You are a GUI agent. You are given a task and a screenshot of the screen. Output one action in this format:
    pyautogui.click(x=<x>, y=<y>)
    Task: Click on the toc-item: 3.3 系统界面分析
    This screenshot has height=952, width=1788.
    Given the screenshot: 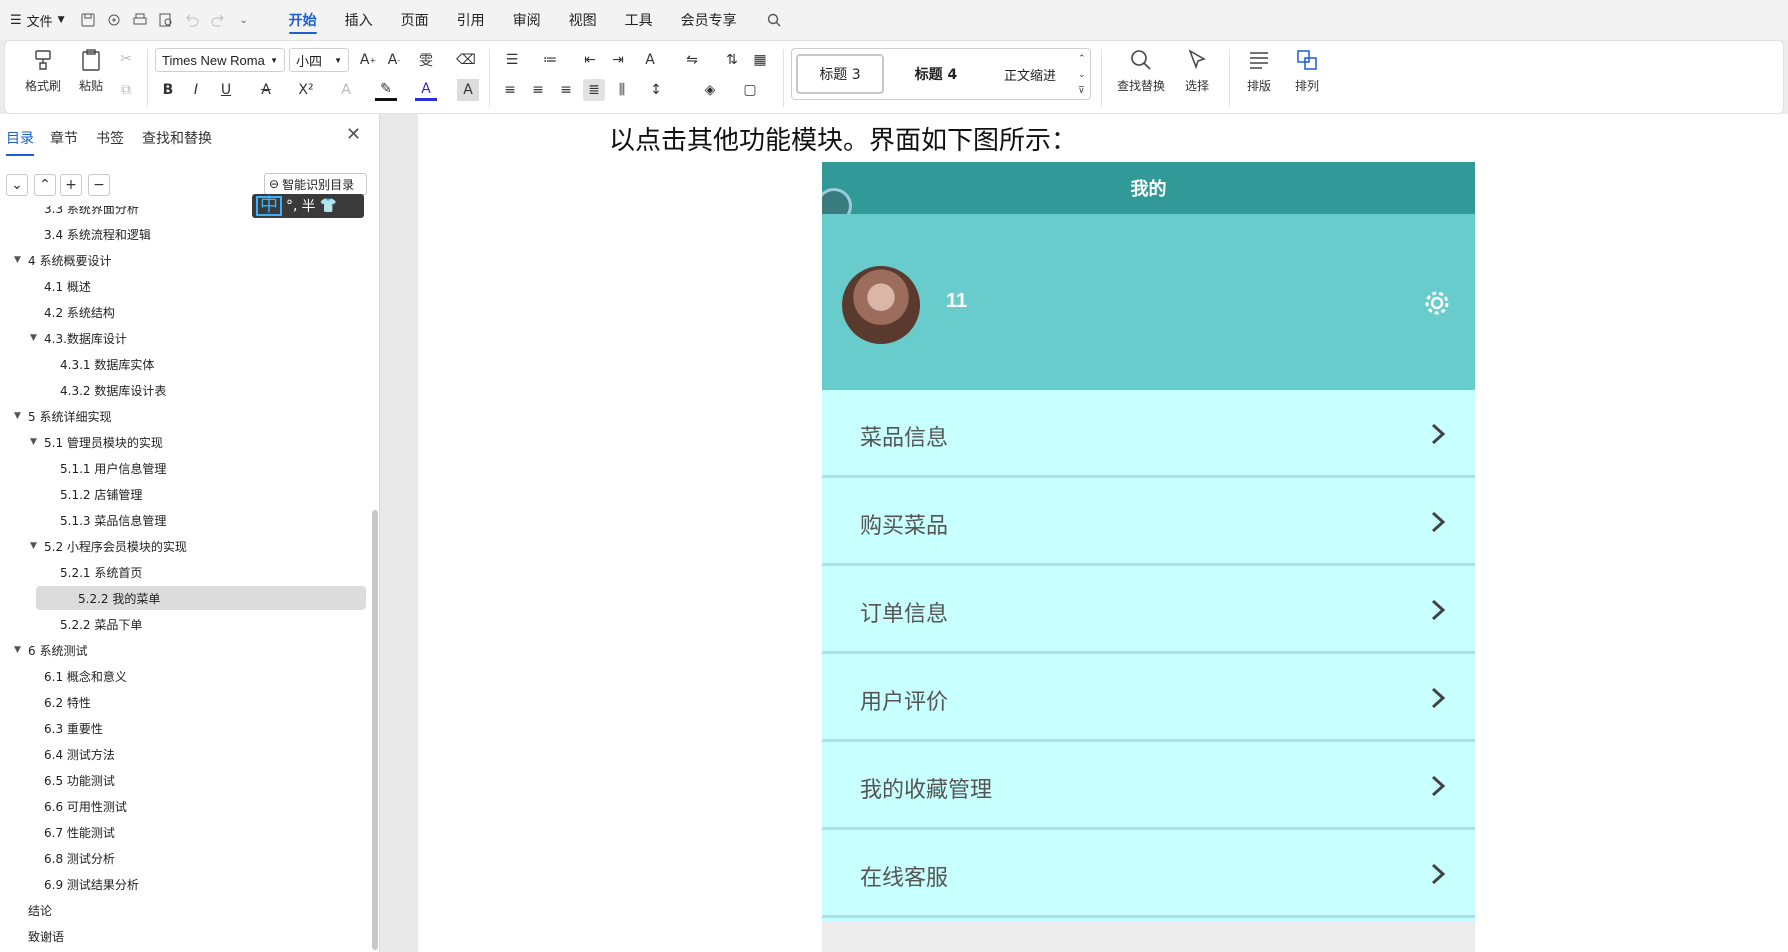 What is the action you would take?
    pyautogui.click(x=84, y=213)
    